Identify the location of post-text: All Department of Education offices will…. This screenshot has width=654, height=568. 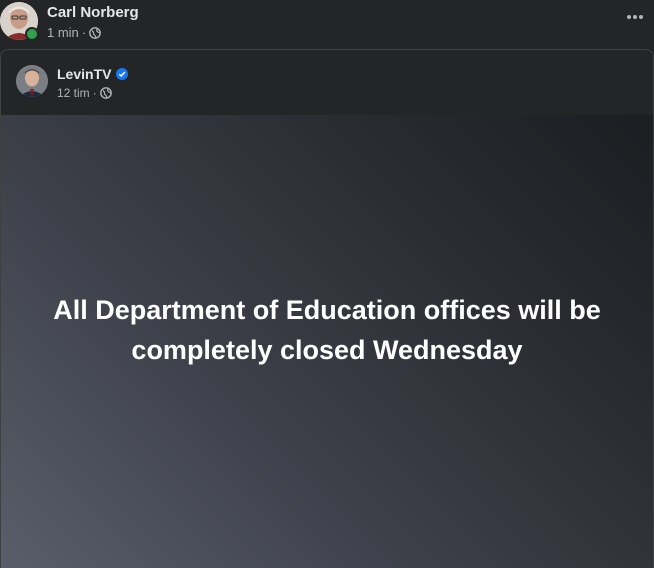
(327, 330).